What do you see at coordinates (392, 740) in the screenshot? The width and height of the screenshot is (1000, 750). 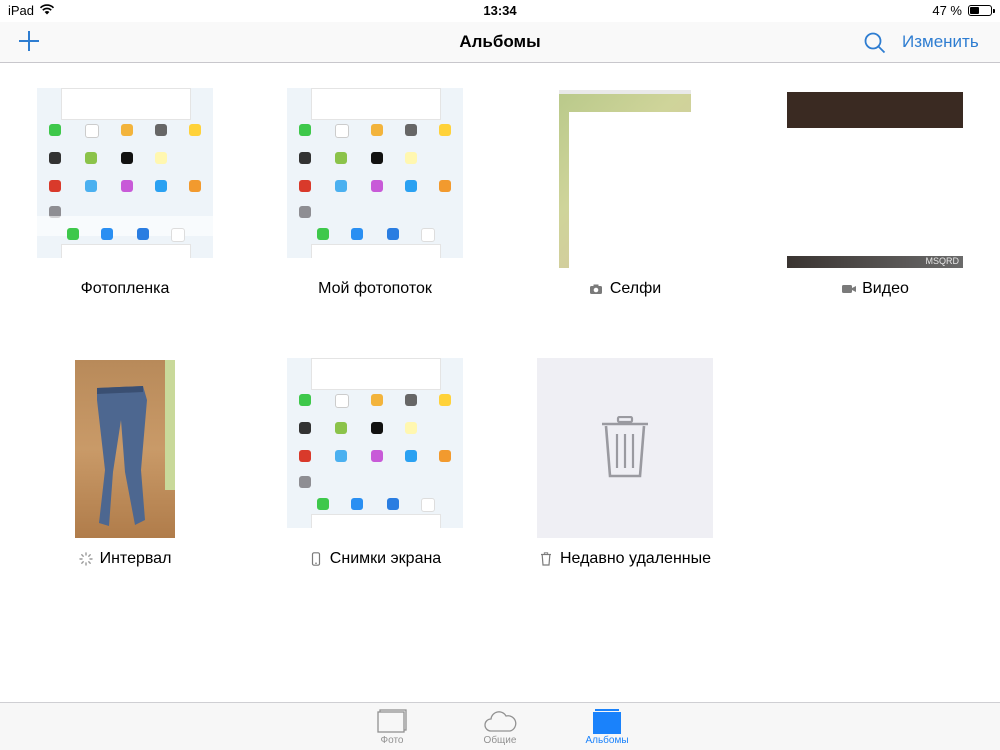 I see `tab-label: Фото` at bounding box center [392, 740].